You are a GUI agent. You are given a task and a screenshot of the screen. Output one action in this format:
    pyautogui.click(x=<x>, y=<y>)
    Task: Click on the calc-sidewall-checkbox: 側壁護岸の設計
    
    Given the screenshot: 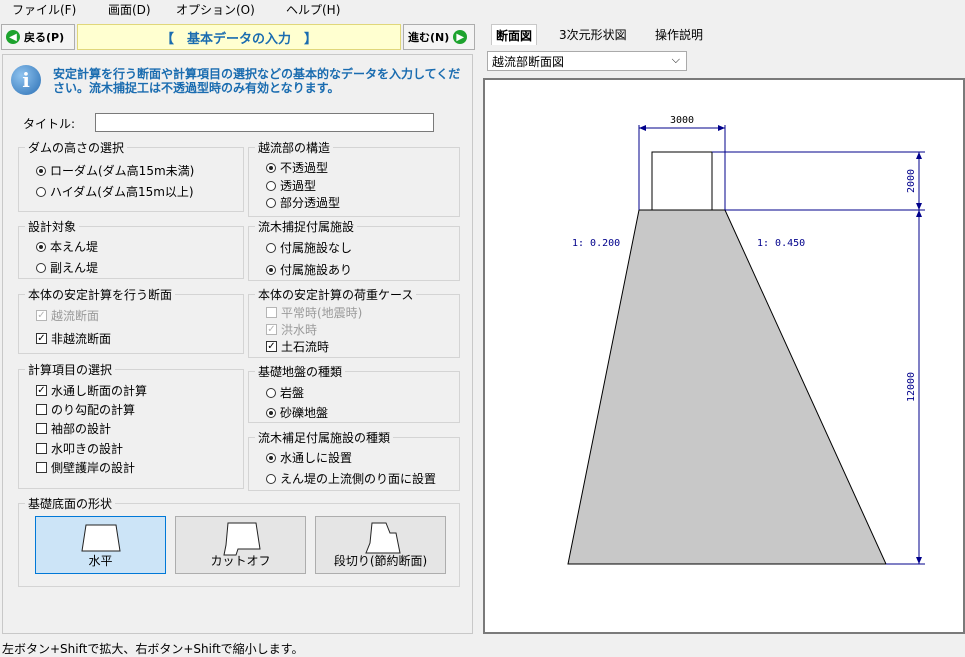 What is the action you would take?
    pyautogui.click(x=85, y=467)
    